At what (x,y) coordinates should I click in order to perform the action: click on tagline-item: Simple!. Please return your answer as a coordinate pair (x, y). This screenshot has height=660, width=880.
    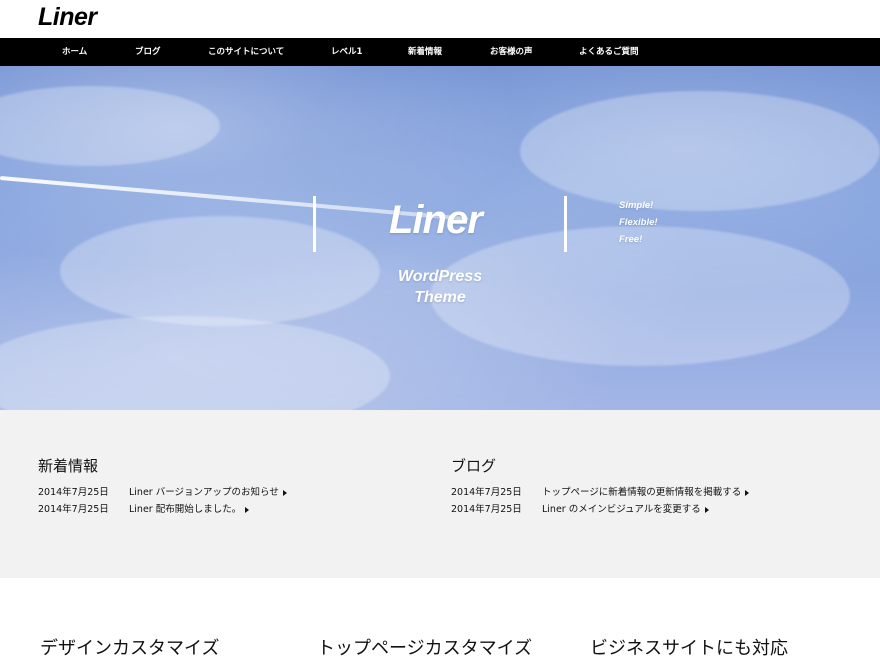
    Looking at the image, I should click on (636, 205).